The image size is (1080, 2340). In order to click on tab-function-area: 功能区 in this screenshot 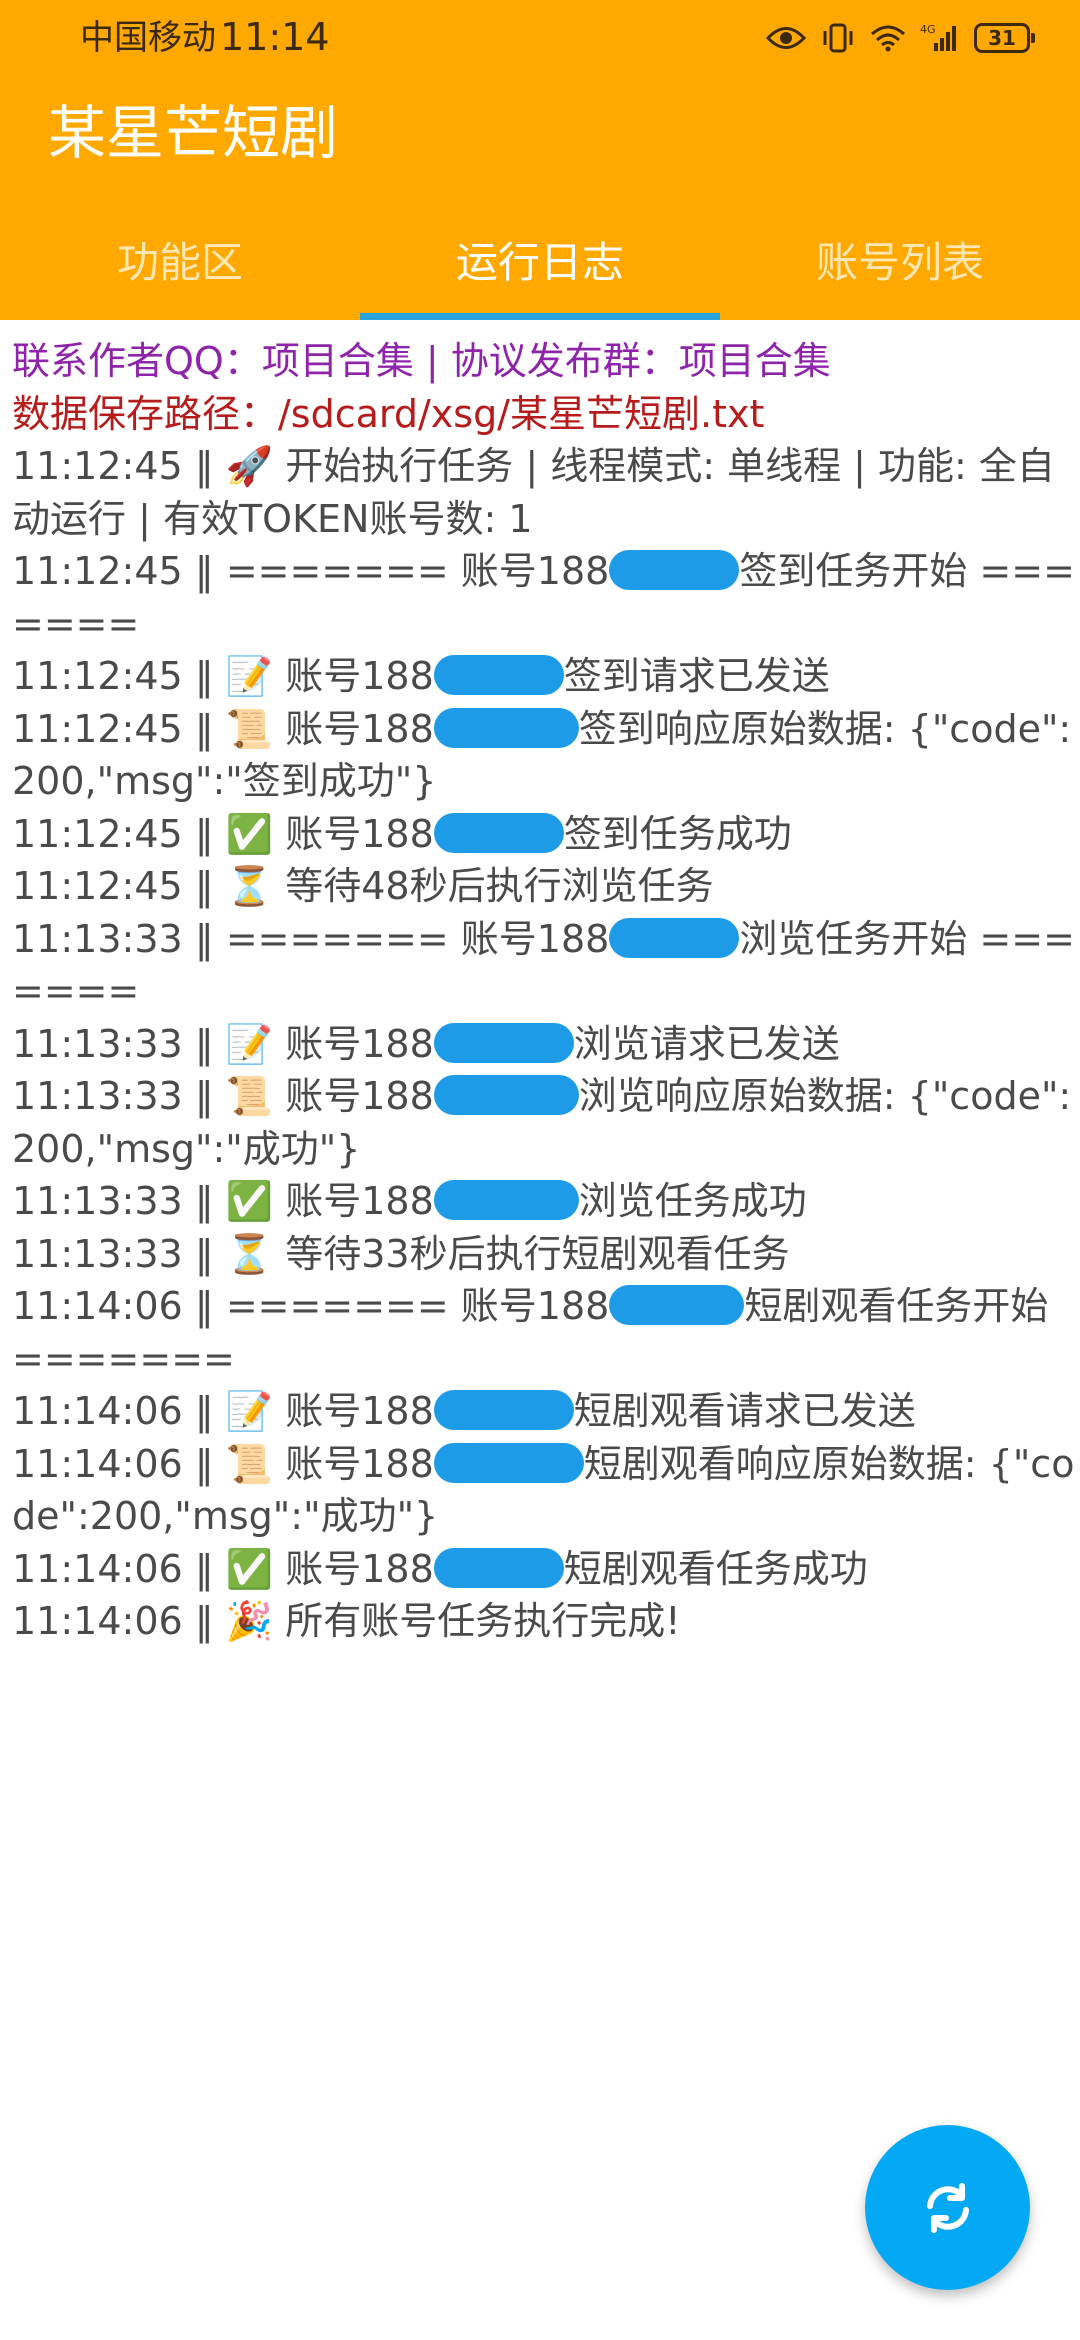, I will do `click(180, 267)`.